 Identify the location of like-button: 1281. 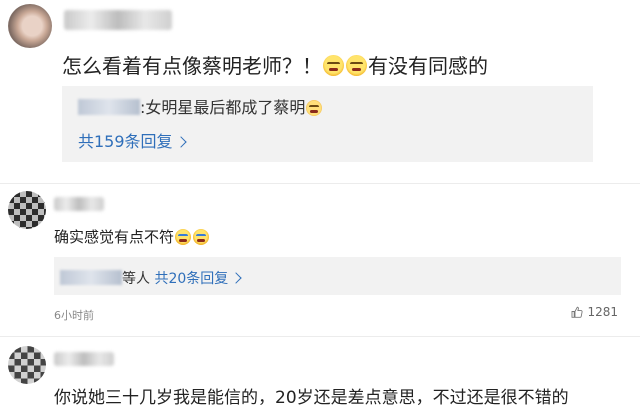
(594, 312).